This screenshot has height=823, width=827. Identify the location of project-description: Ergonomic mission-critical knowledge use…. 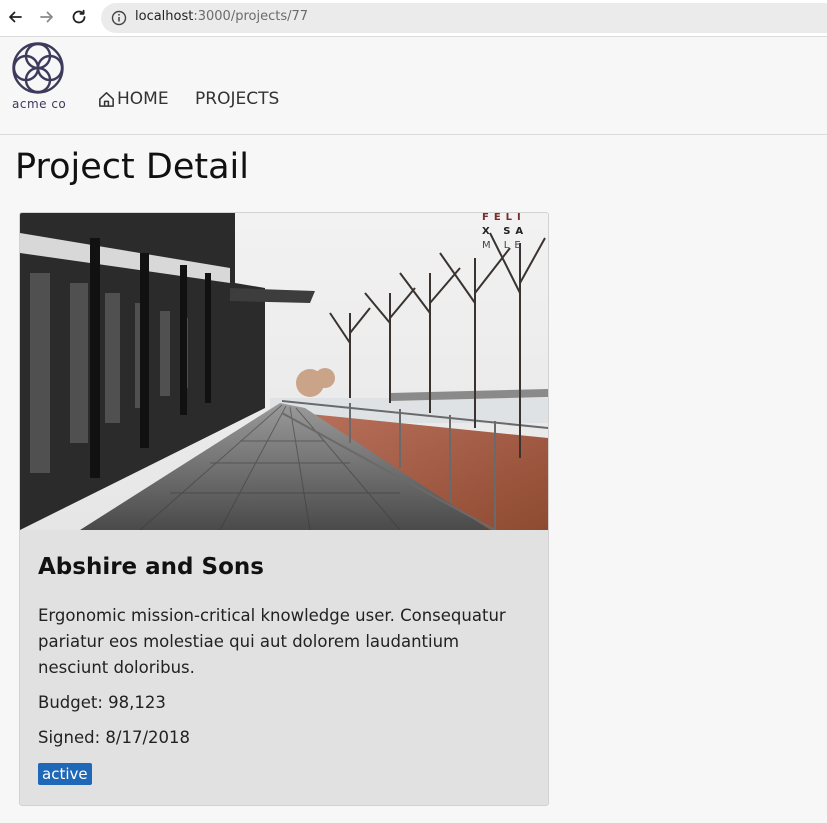
(272, 641).